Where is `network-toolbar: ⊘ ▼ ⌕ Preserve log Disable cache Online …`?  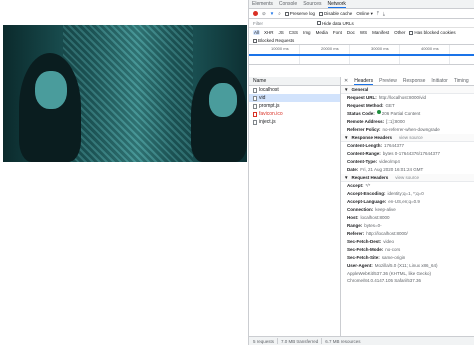 network-toolbar: ⊘ ▼ ⌕ Preserve log Disable cache Online … is located at coordinates (361, 14).